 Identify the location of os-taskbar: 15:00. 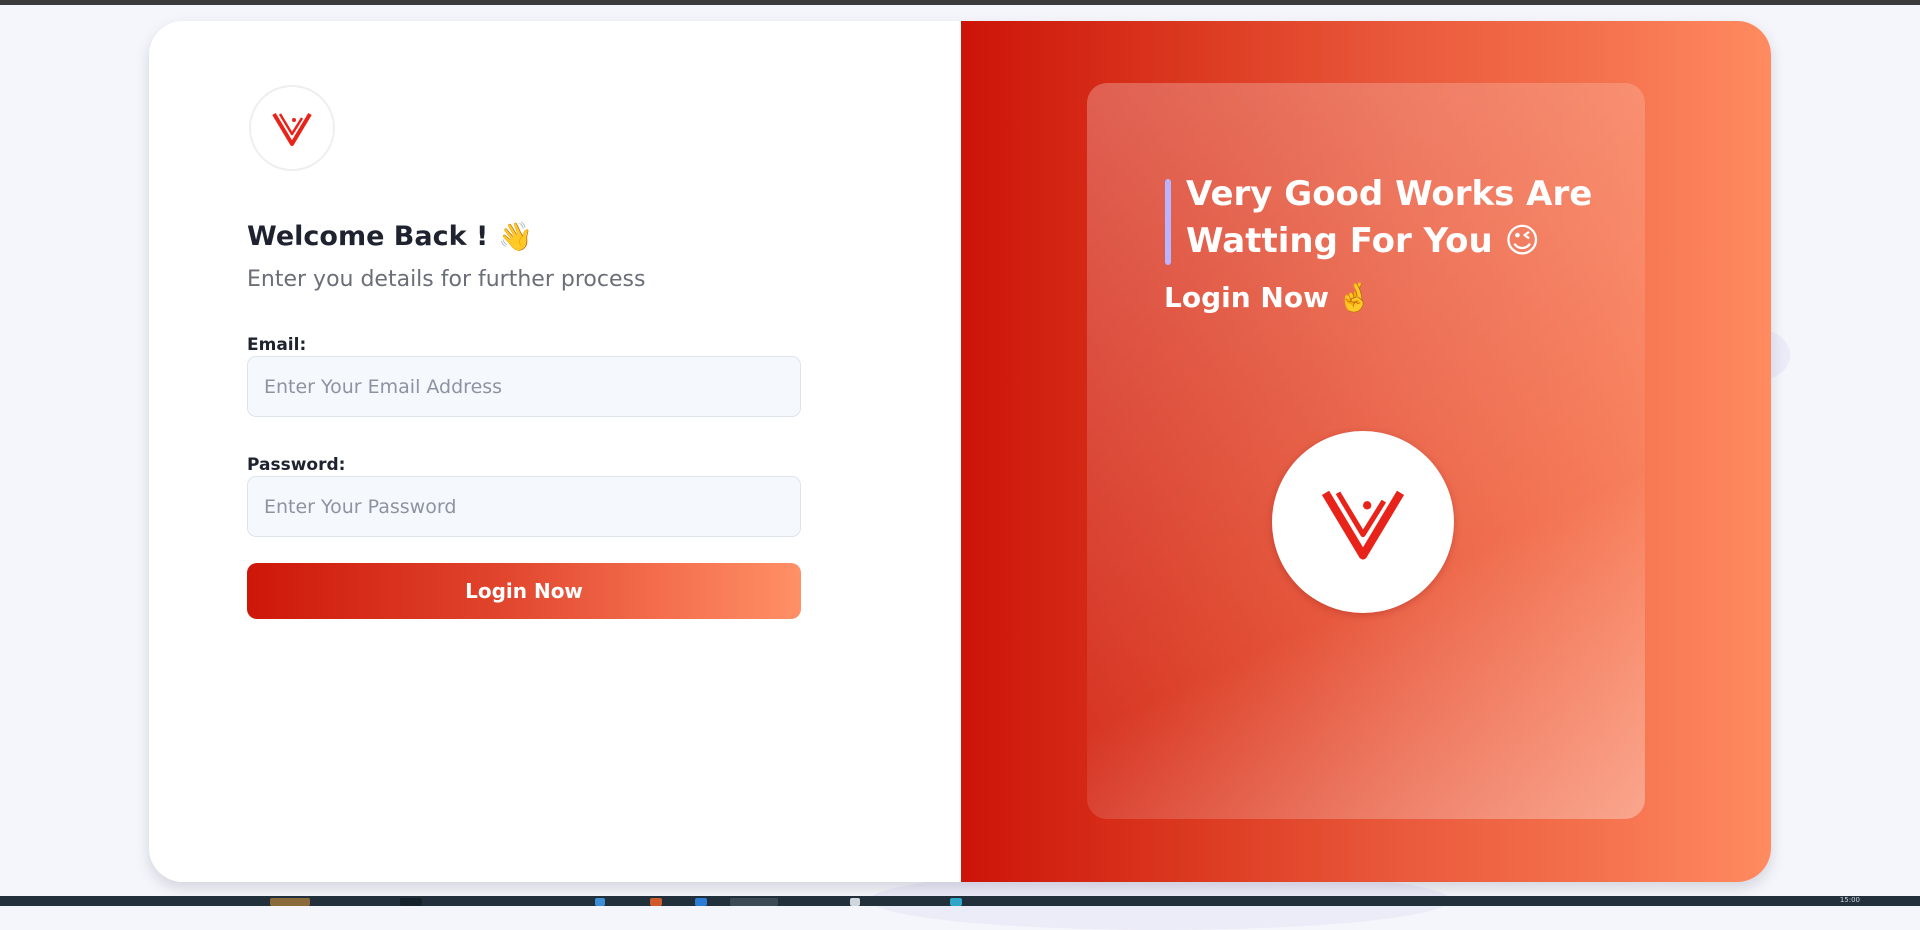
(960, 901).